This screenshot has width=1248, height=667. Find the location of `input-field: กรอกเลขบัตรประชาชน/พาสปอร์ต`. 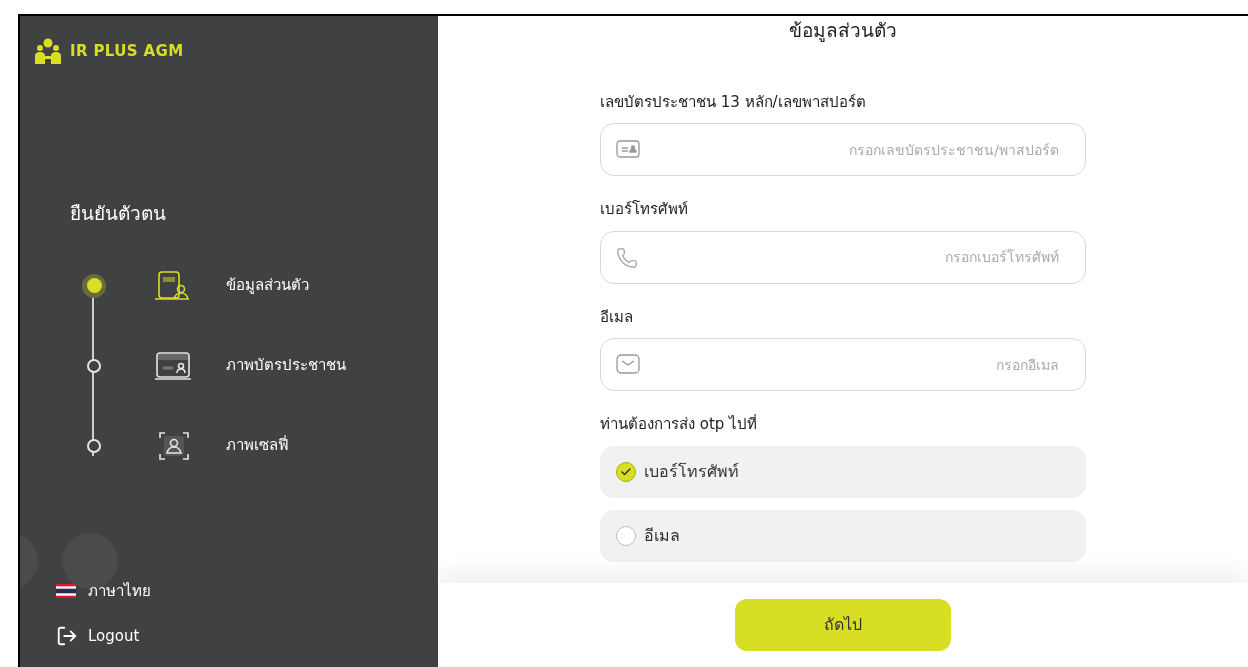

input-field: กรอกเลขบัตรประชาชน/พาสปอร์ต is located at coordinates (843, 149).